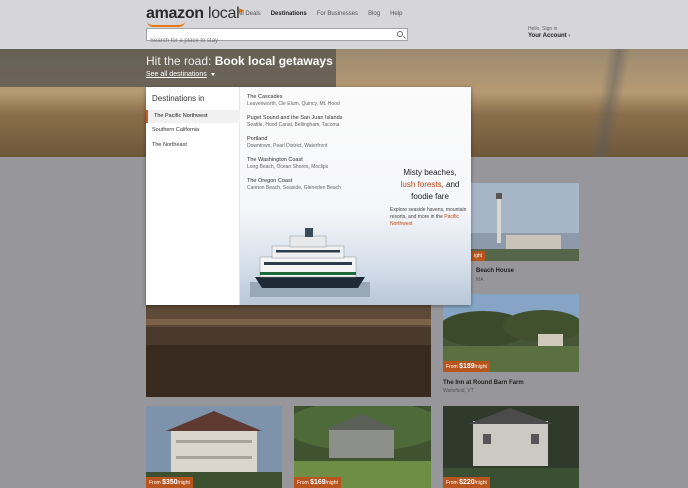  What do you see at coordinates (287, 146) in the screenshot?
I see `region-places: Downtown, Pearl District, Waterfront` at bounding box center [287, 146].